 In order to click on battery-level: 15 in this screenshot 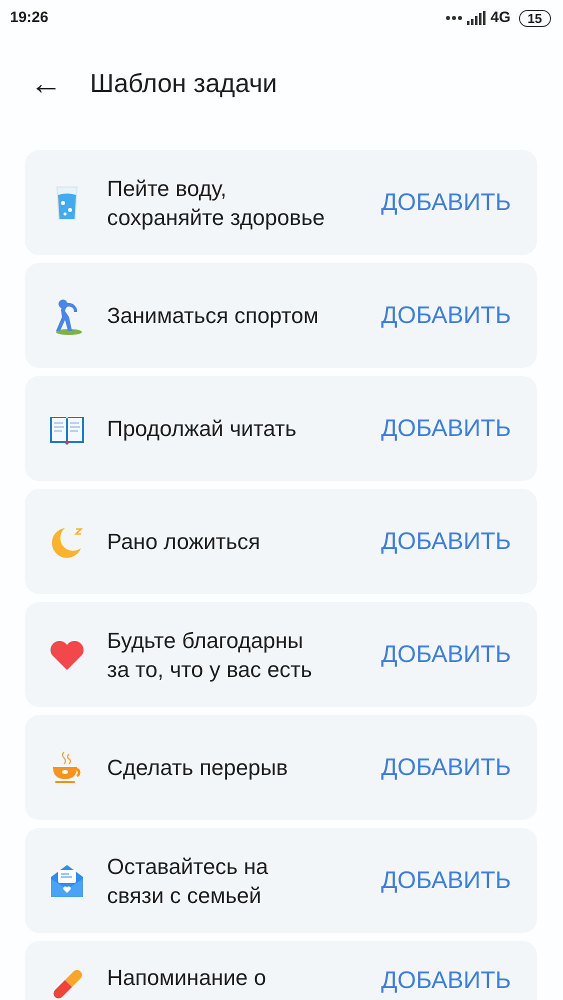, I will do `click(534, 18)`.